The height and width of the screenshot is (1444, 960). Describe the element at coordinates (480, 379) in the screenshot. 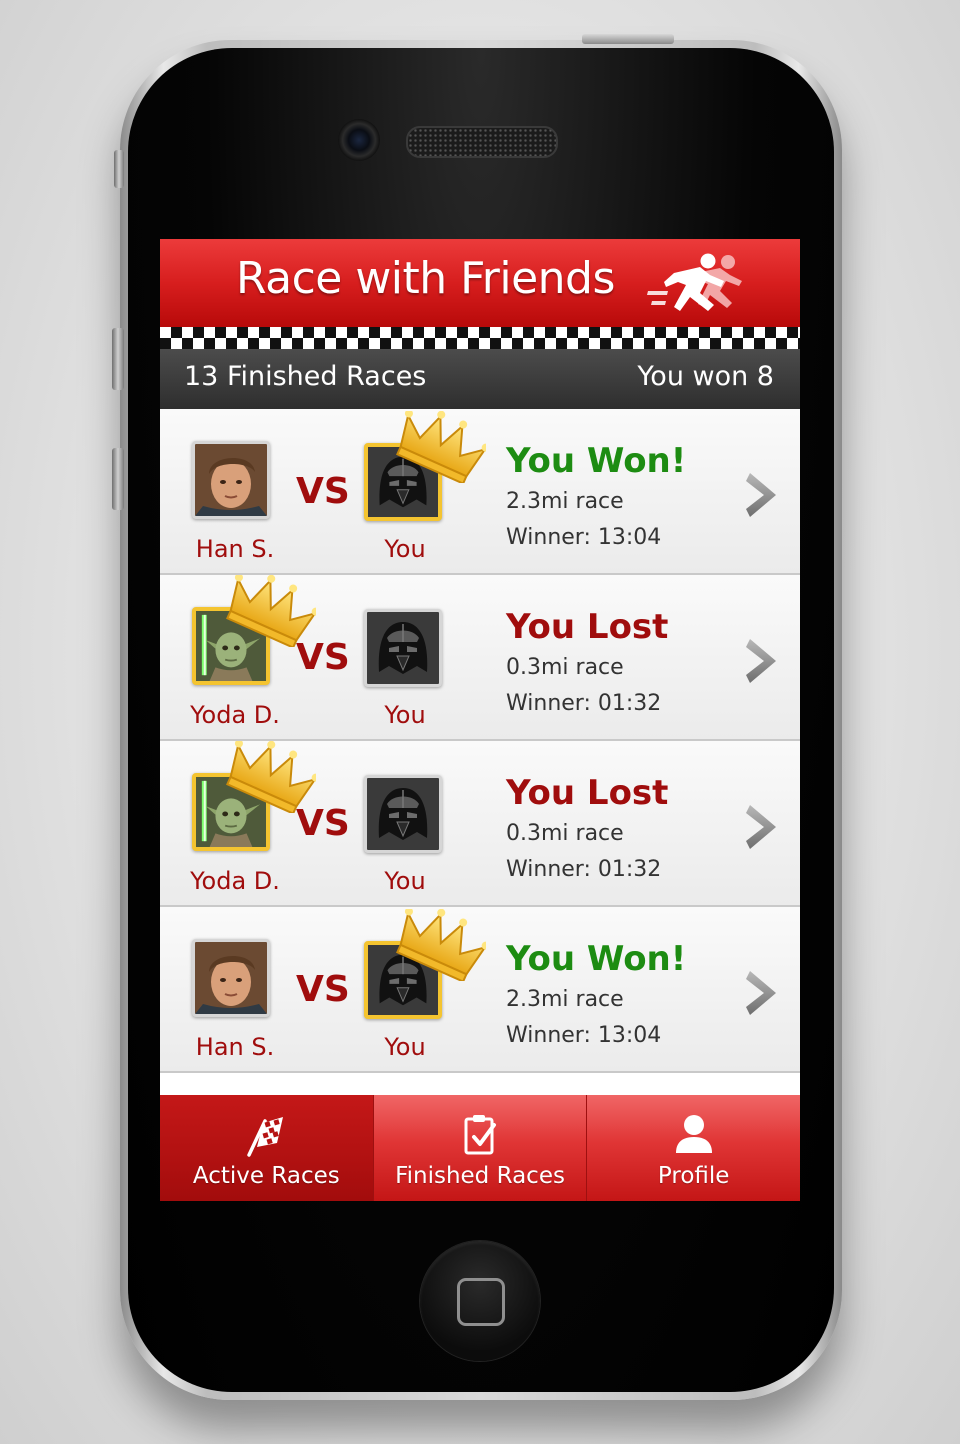

I see `summary-bar: 13 Finished Races You won 8` at that location.